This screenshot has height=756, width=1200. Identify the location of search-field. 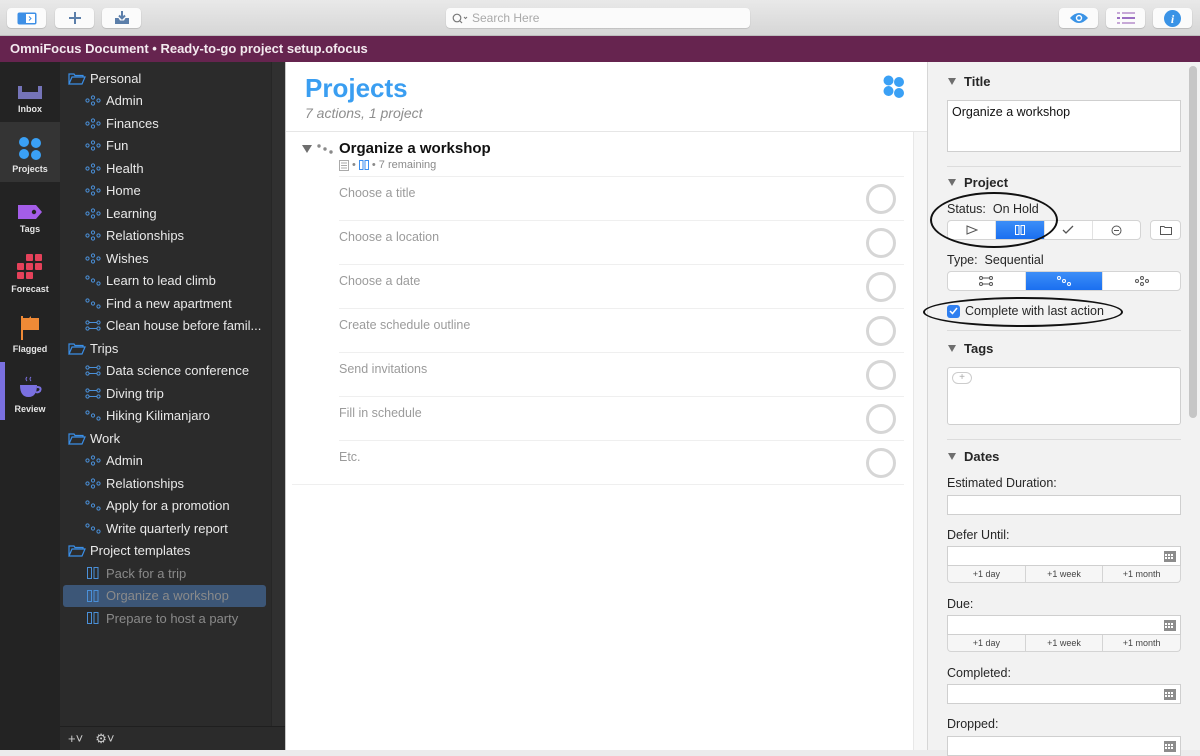
(598, 18).